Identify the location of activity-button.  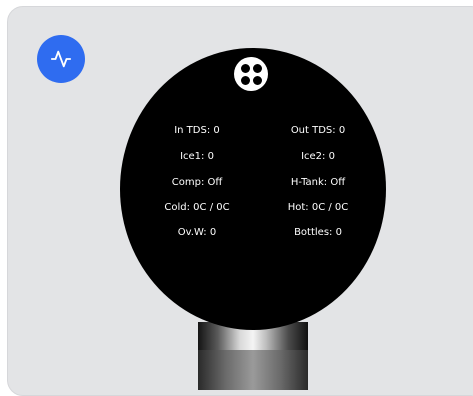
(61, 59).